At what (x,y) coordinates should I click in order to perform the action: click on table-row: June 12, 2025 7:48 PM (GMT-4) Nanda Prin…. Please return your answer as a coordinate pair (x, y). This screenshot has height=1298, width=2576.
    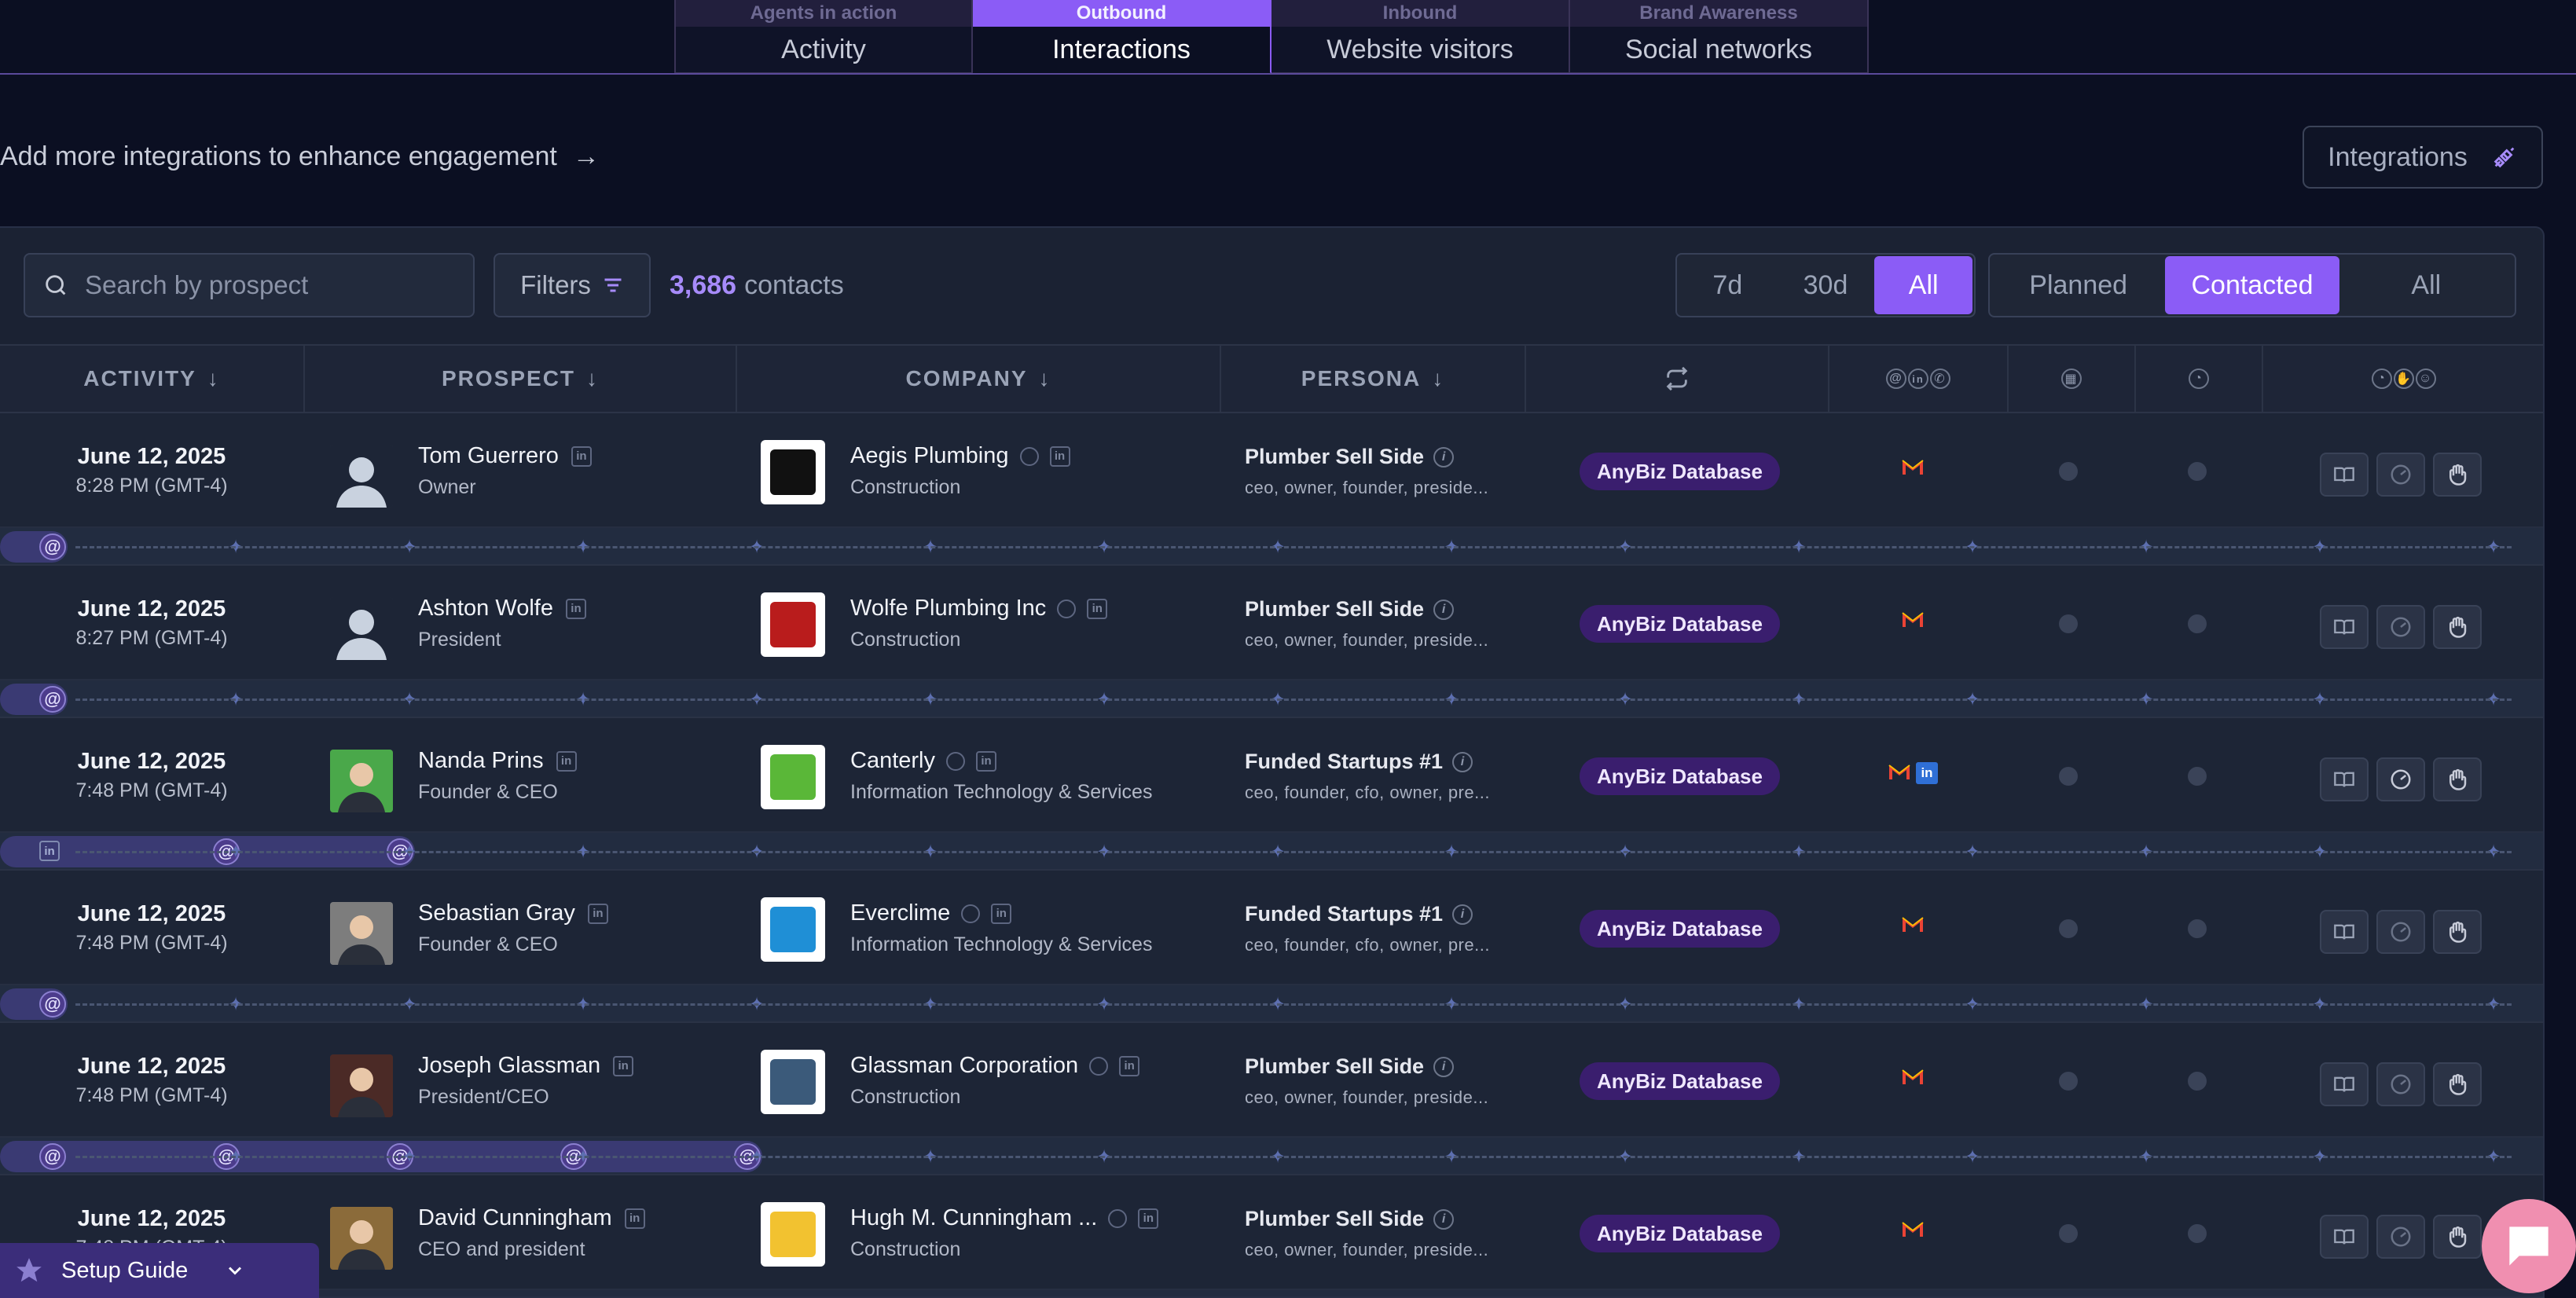
    Looking at the image, I should click on (1271, 775).